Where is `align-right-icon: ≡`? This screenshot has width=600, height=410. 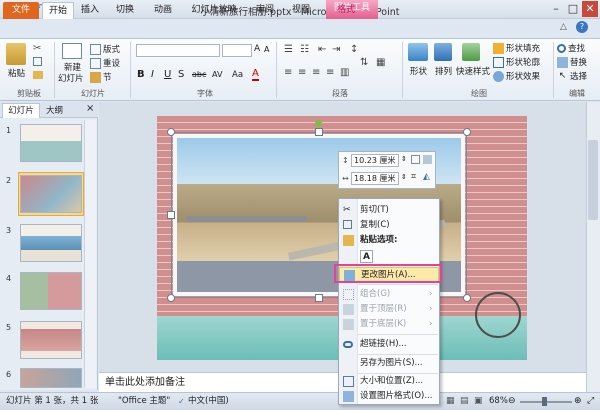 align-right-icon: ≡ is located at coordinates (316, 72).